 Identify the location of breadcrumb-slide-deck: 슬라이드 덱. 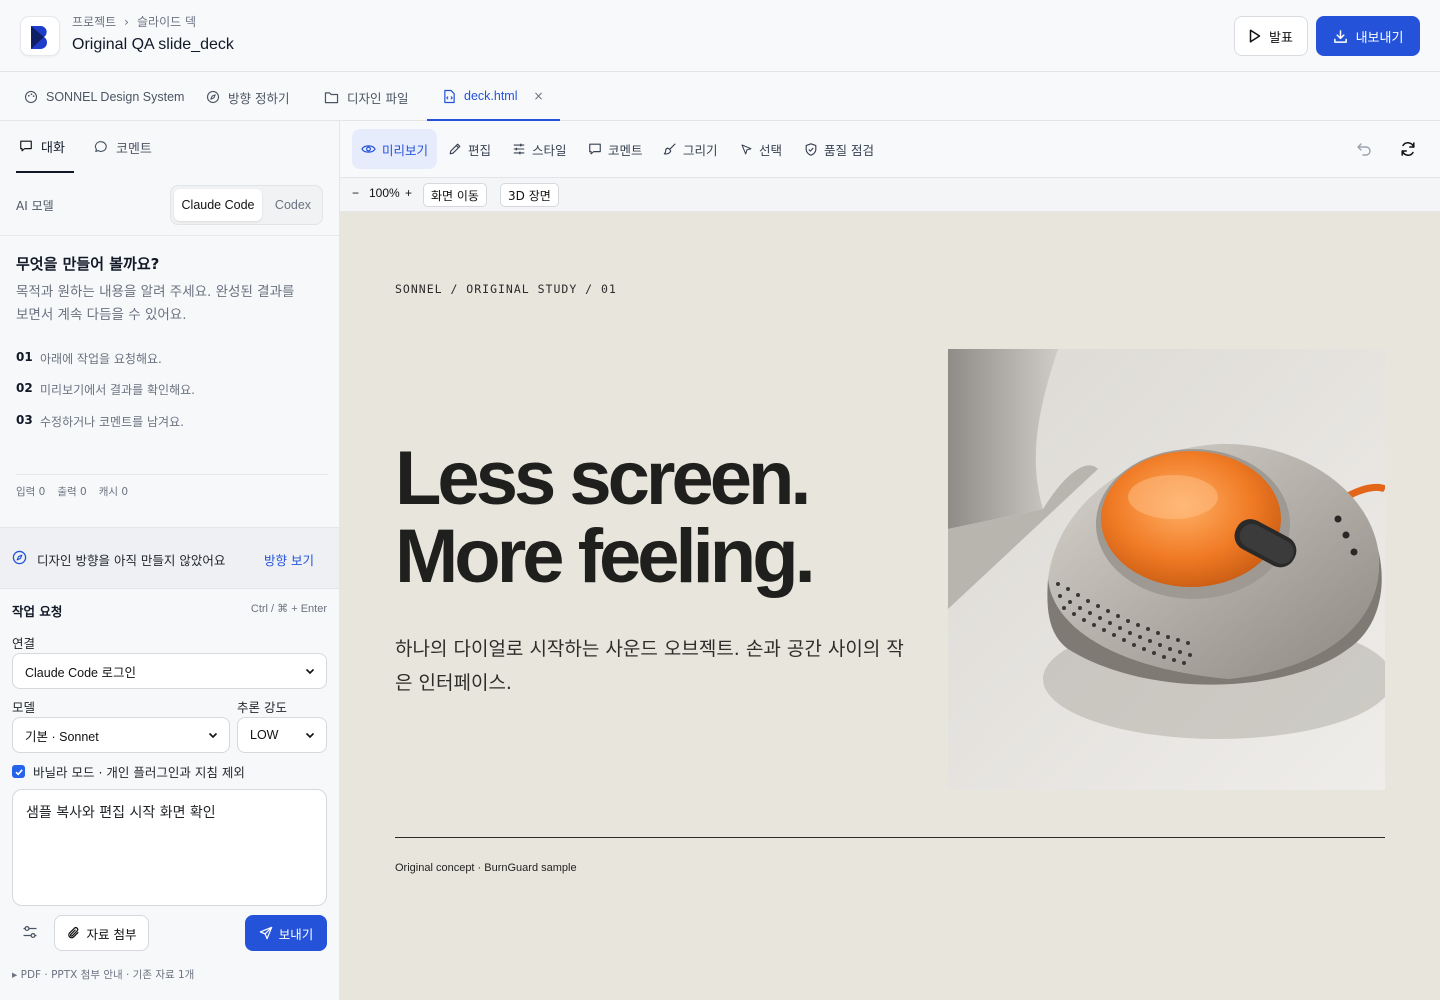
(166, 21).